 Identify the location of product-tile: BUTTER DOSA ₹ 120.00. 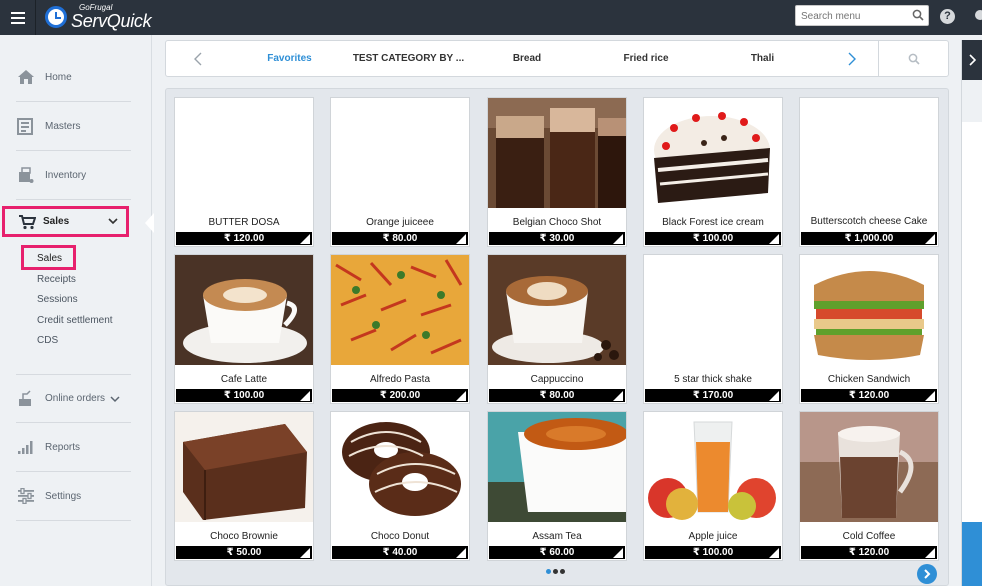
(244, 172).